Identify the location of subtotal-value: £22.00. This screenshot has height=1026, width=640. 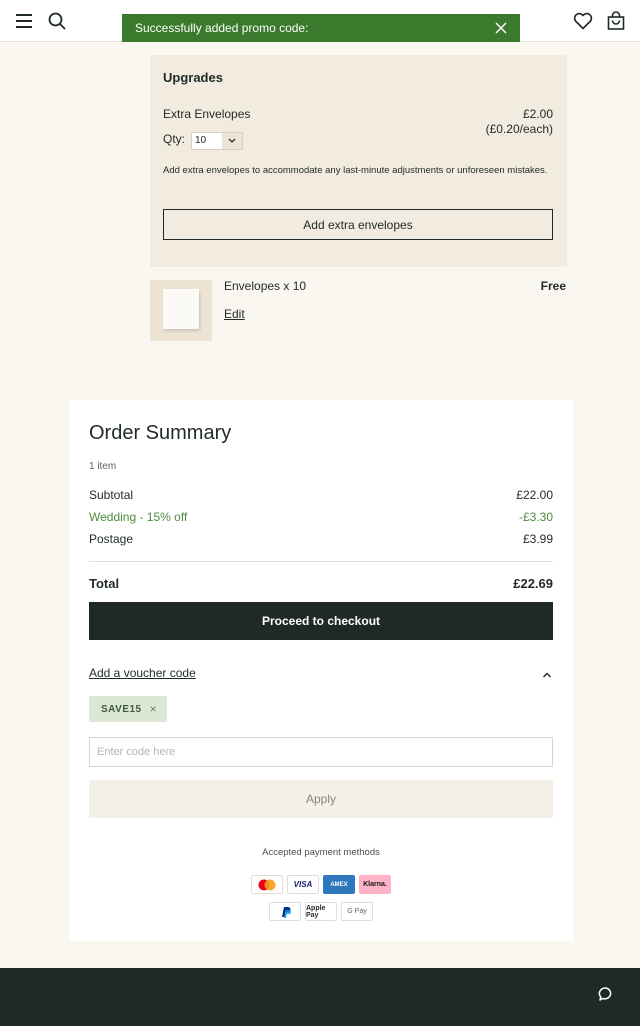
(534, 495).